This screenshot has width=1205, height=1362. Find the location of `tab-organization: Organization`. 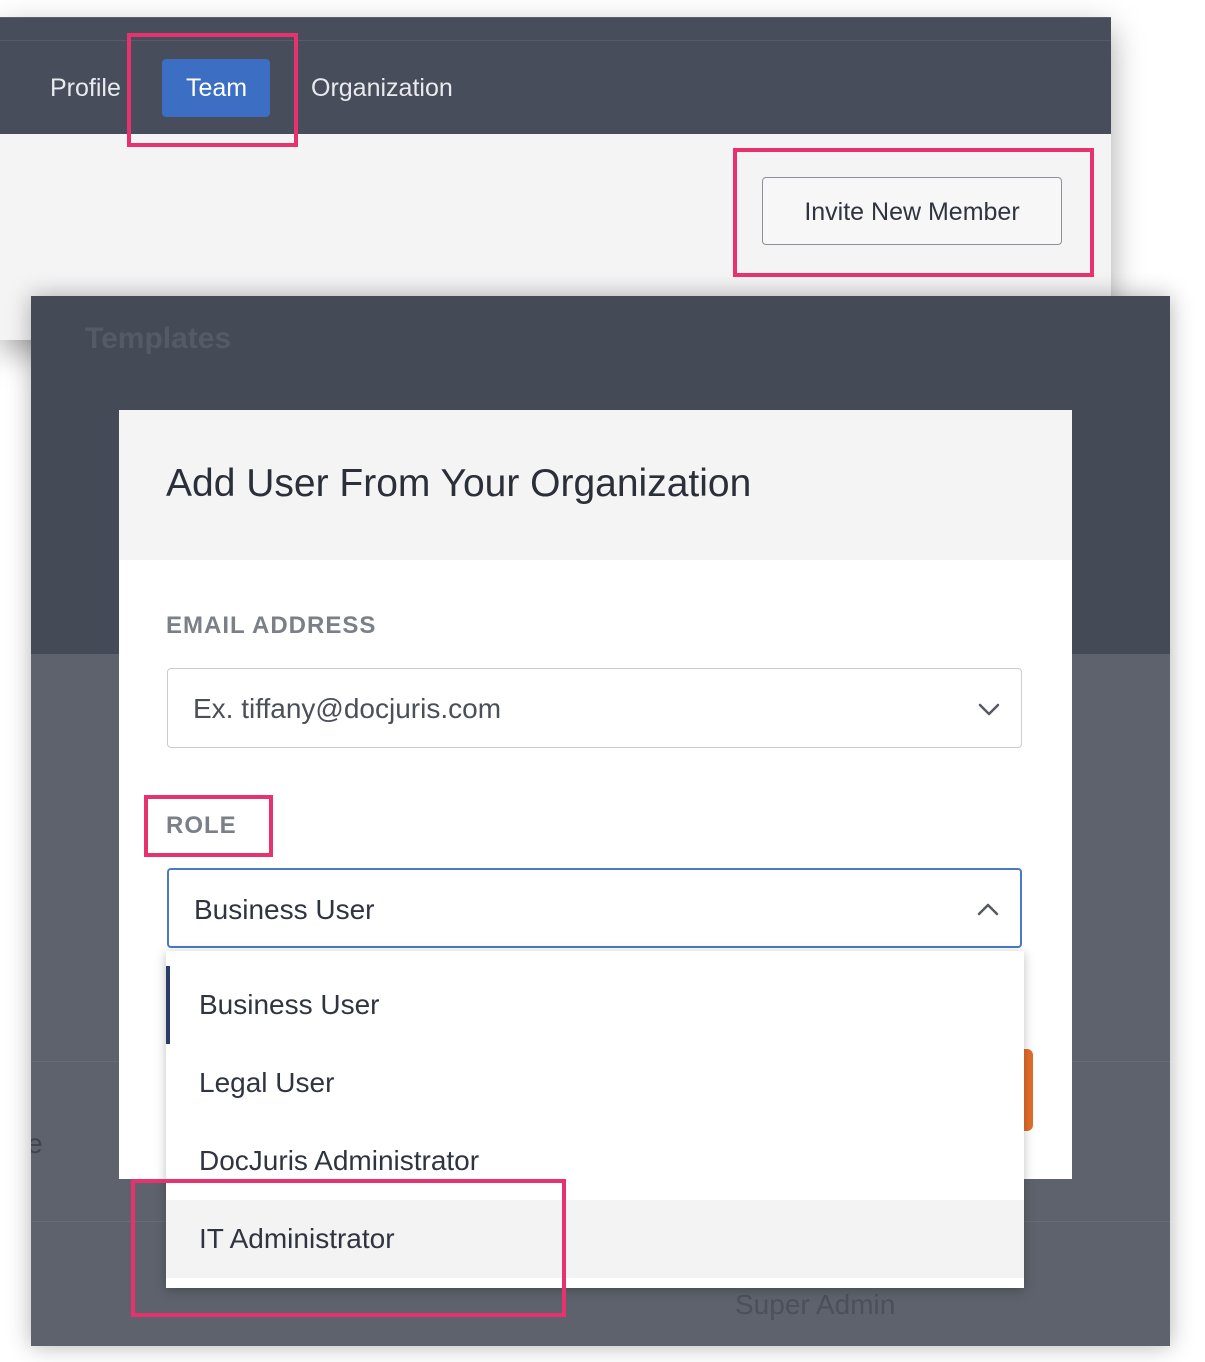

tab-organization: Organization is located at coordinates (382, 88).